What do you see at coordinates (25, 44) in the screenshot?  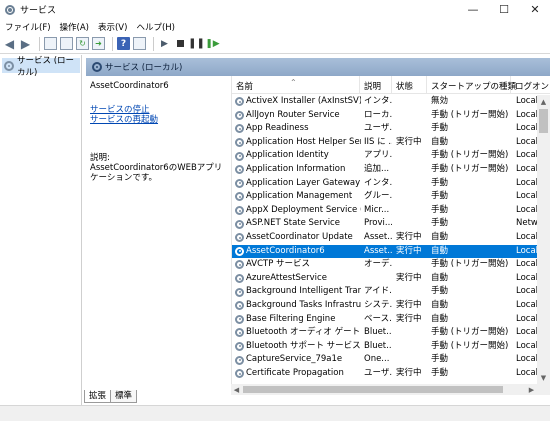 I see `forward-arrow-icon: ▶` at bounding box center [25, 44].